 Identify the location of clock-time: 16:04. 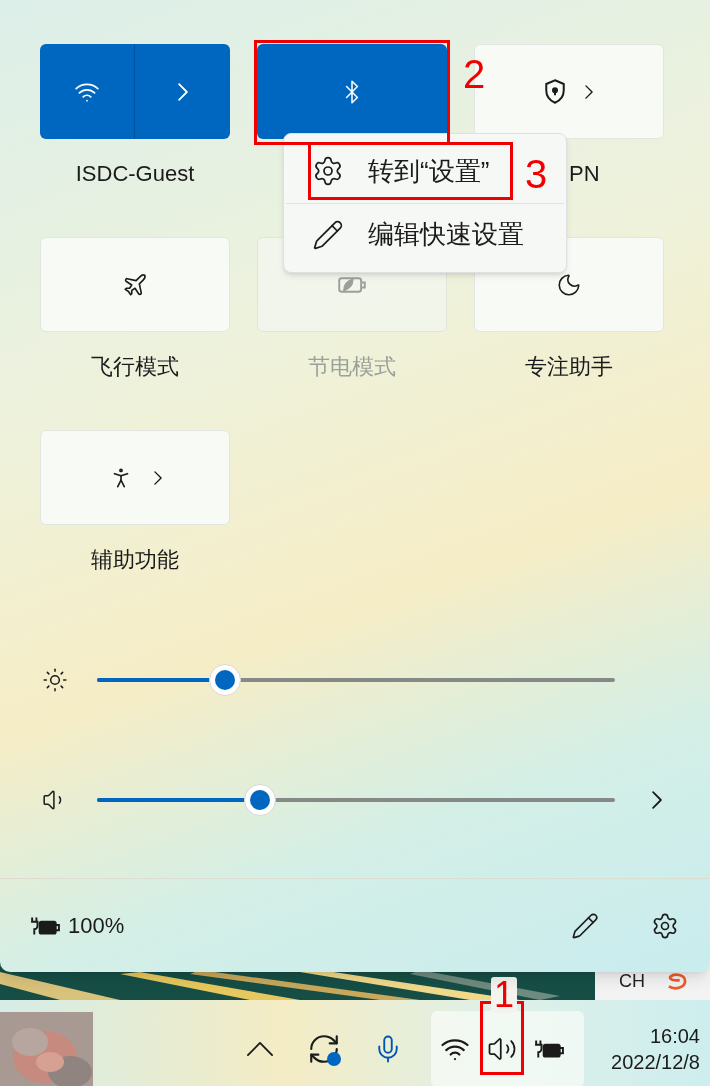
(674, 1036).